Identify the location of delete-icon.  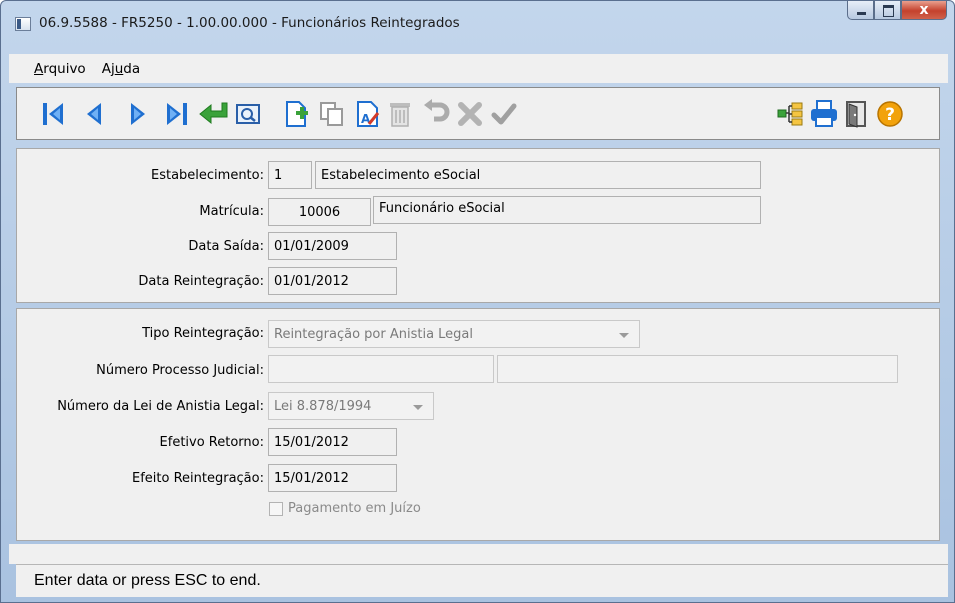
(400, 114).